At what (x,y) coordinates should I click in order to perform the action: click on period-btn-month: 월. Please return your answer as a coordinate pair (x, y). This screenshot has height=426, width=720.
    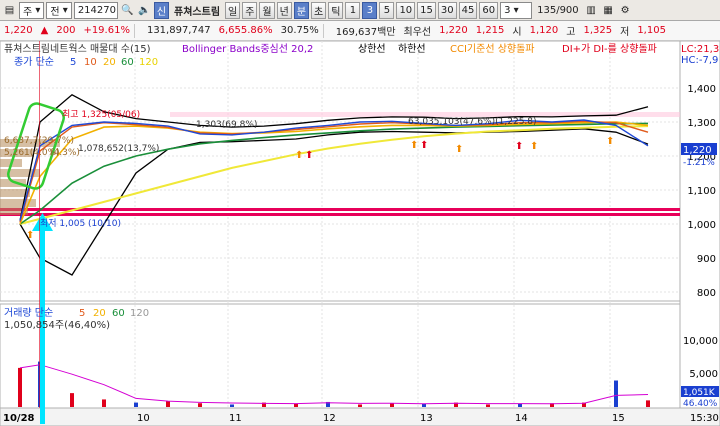
    Looking at the image, I should click on (267, 10).